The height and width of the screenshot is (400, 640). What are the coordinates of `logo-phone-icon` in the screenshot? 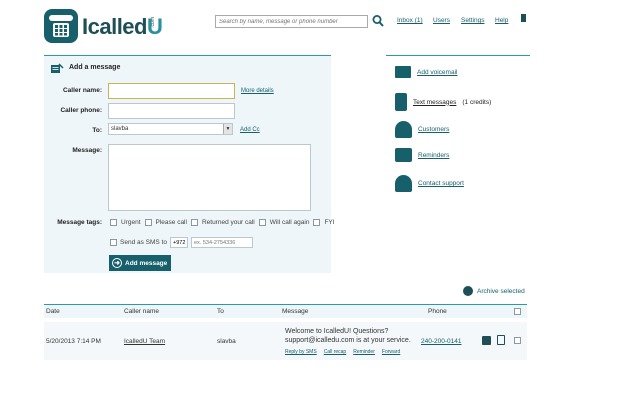 It's located at (61, 26).